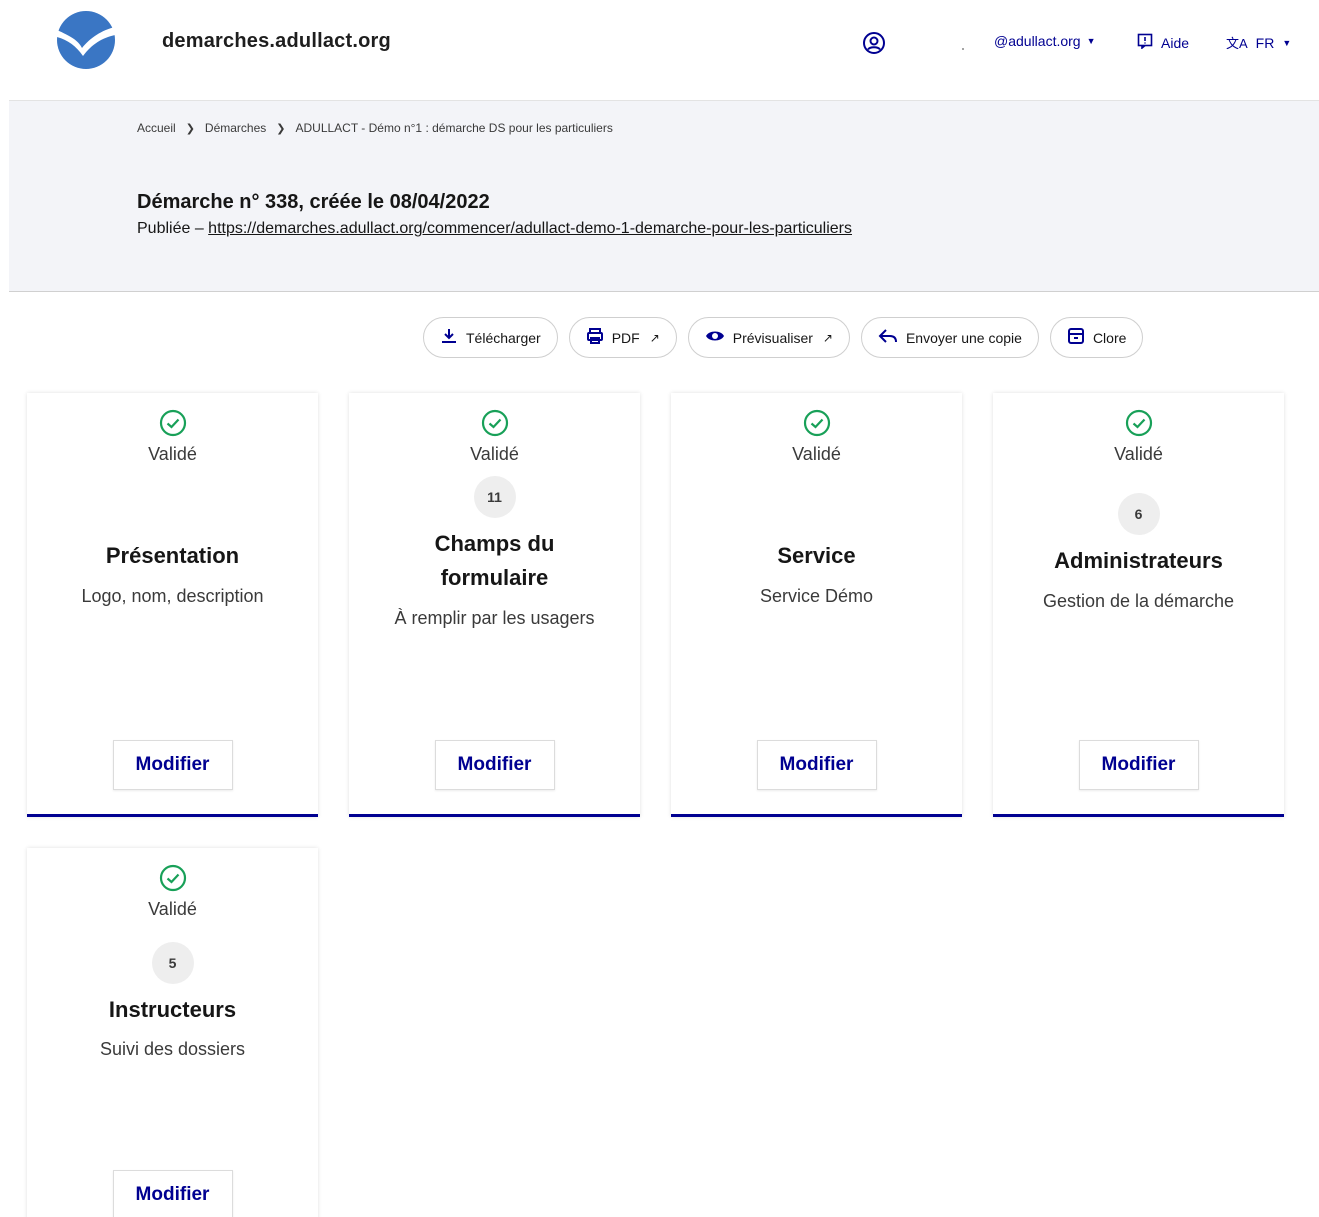 This screenshot has width=1319, height=1217. What do you see at coordinates (494, 497) in the screenshot?
I see `count-badge: 11` at bounding box center [494, 497].